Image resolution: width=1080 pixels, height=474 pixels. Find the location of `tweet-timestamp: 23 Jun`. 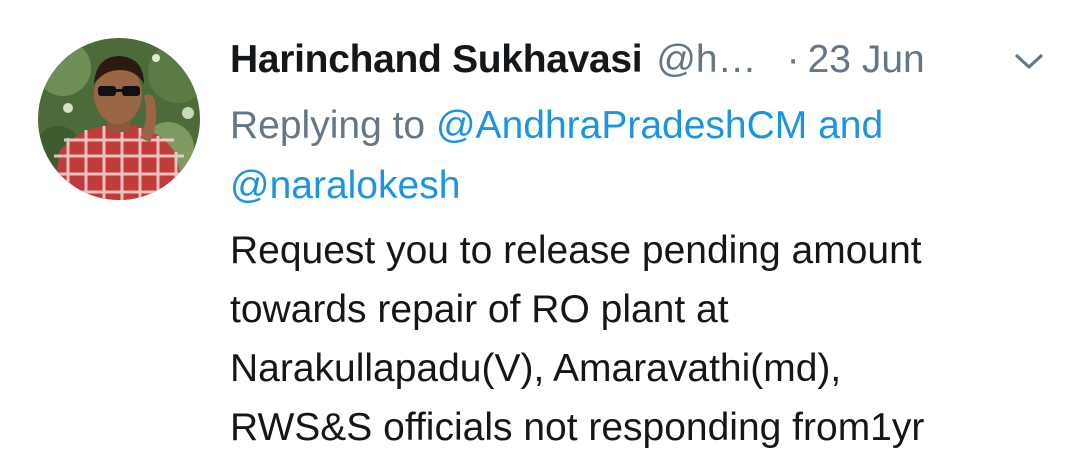

tweet-timestamp: 23 Jun is located at coordinates (866, 60).